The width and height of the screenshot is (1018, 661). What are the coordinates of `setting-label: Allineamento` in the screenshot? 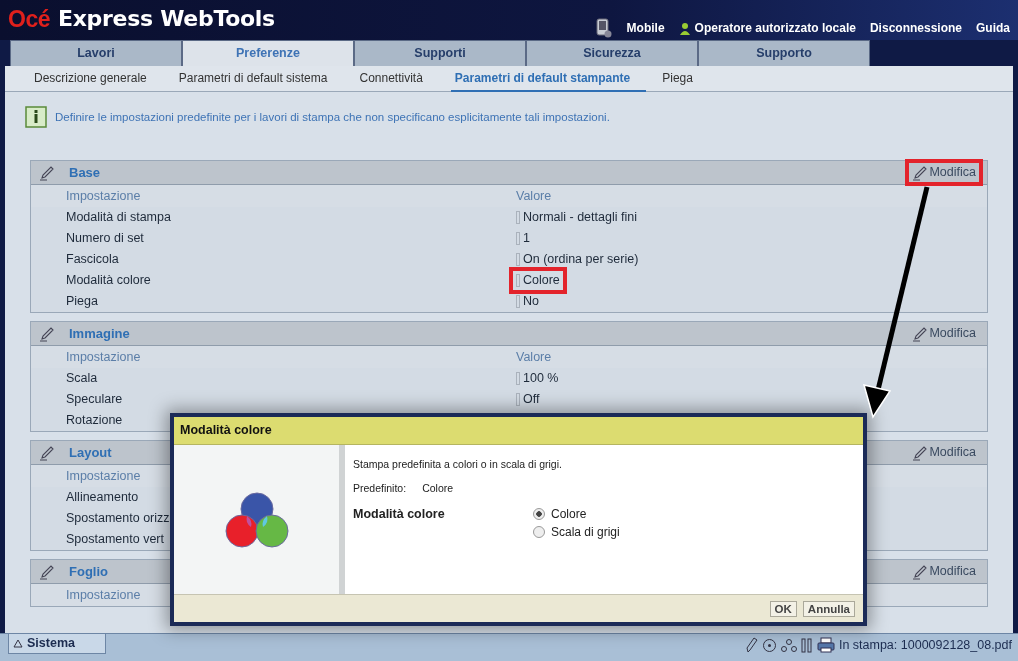 It's located at (102, 498).